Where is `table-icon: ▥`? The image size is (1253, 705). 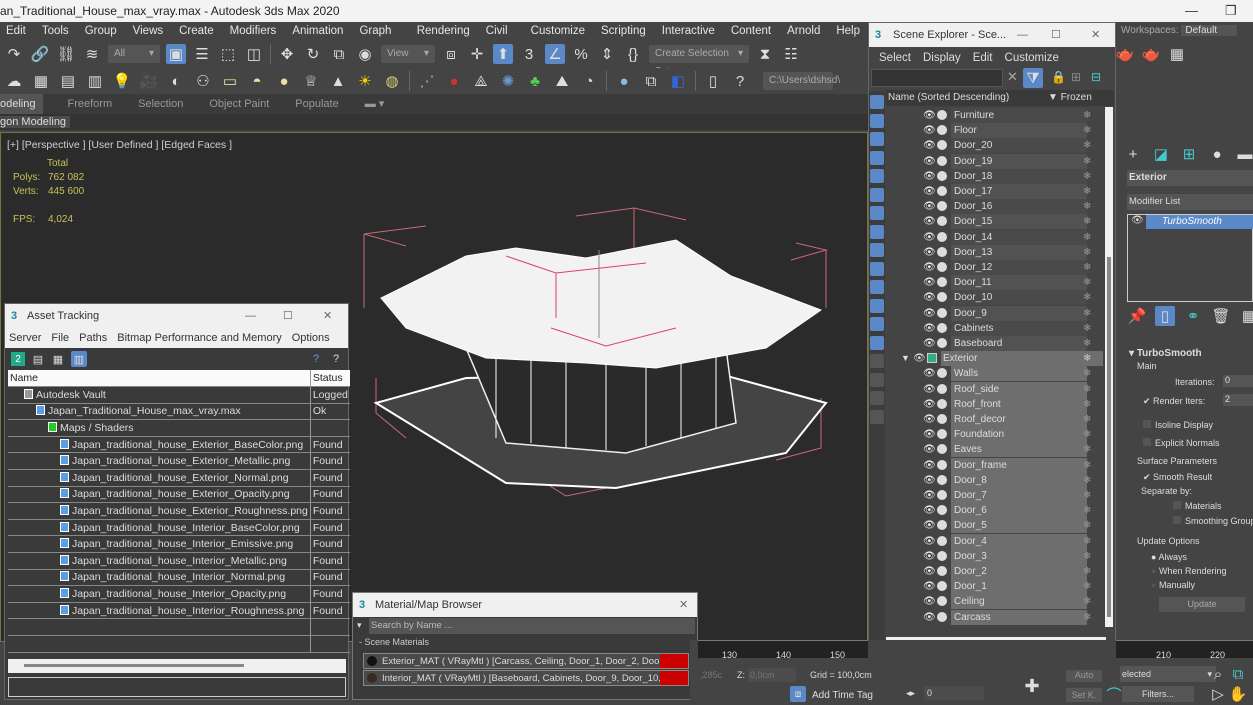 table-icon: ▥ is located at coordinates (95, 81).